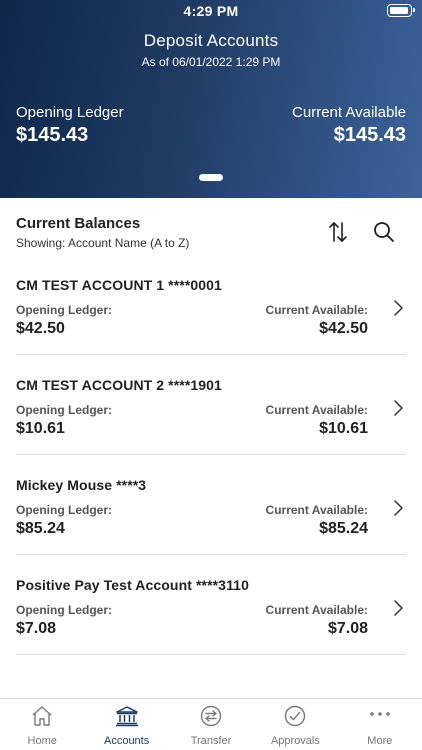  What do you see at coordinates (295, 716) in the screenshot?
I see `check-circle-icon` at bounding box center [295, 716].